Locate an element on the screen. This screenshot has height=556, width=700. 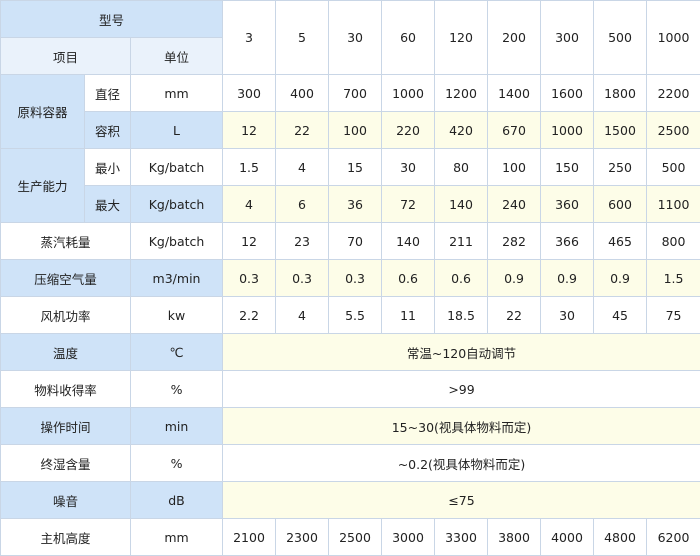
table-row: 温度 ℃ 常温~120自动调节 is located at coordinates (350, 352).